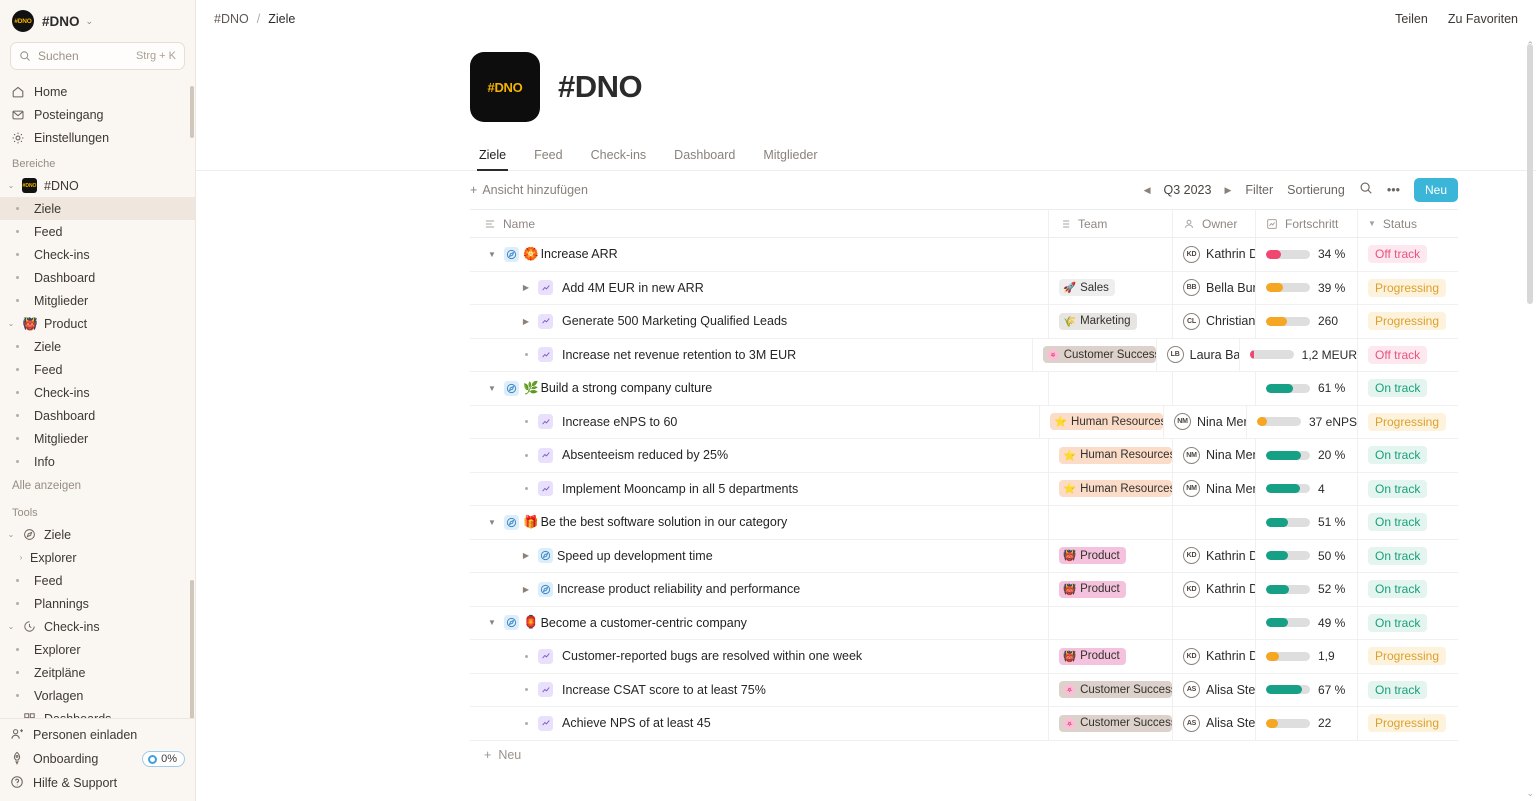  Describe the element at coordinates (97, 534) in the screenshot. I see `sidebar-tool-ziele: ⌄ Ziele` at that location.